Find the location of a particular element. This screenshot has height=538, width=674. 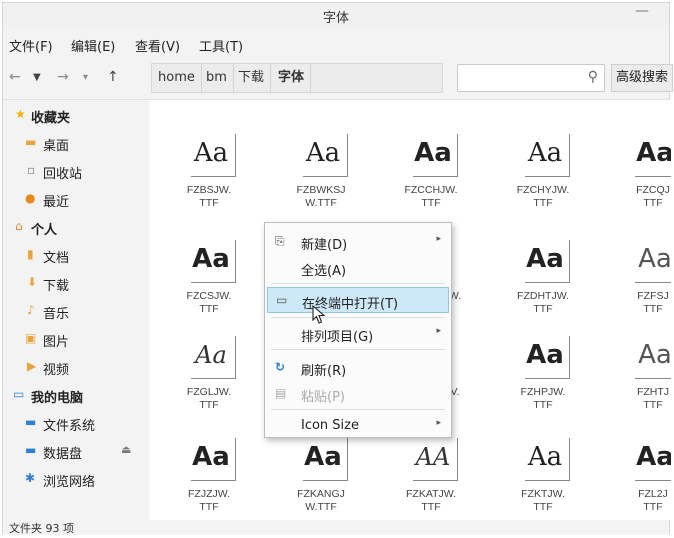

recent-clock-icon: ● is located at coordinates (30, 198).